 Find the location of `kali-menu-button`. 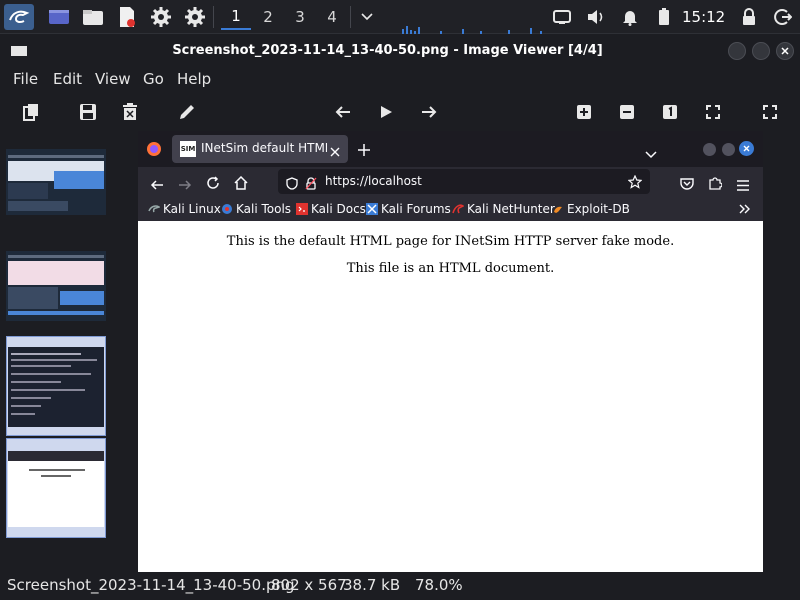

kali-menu-button is located at coordinates (19, 17).